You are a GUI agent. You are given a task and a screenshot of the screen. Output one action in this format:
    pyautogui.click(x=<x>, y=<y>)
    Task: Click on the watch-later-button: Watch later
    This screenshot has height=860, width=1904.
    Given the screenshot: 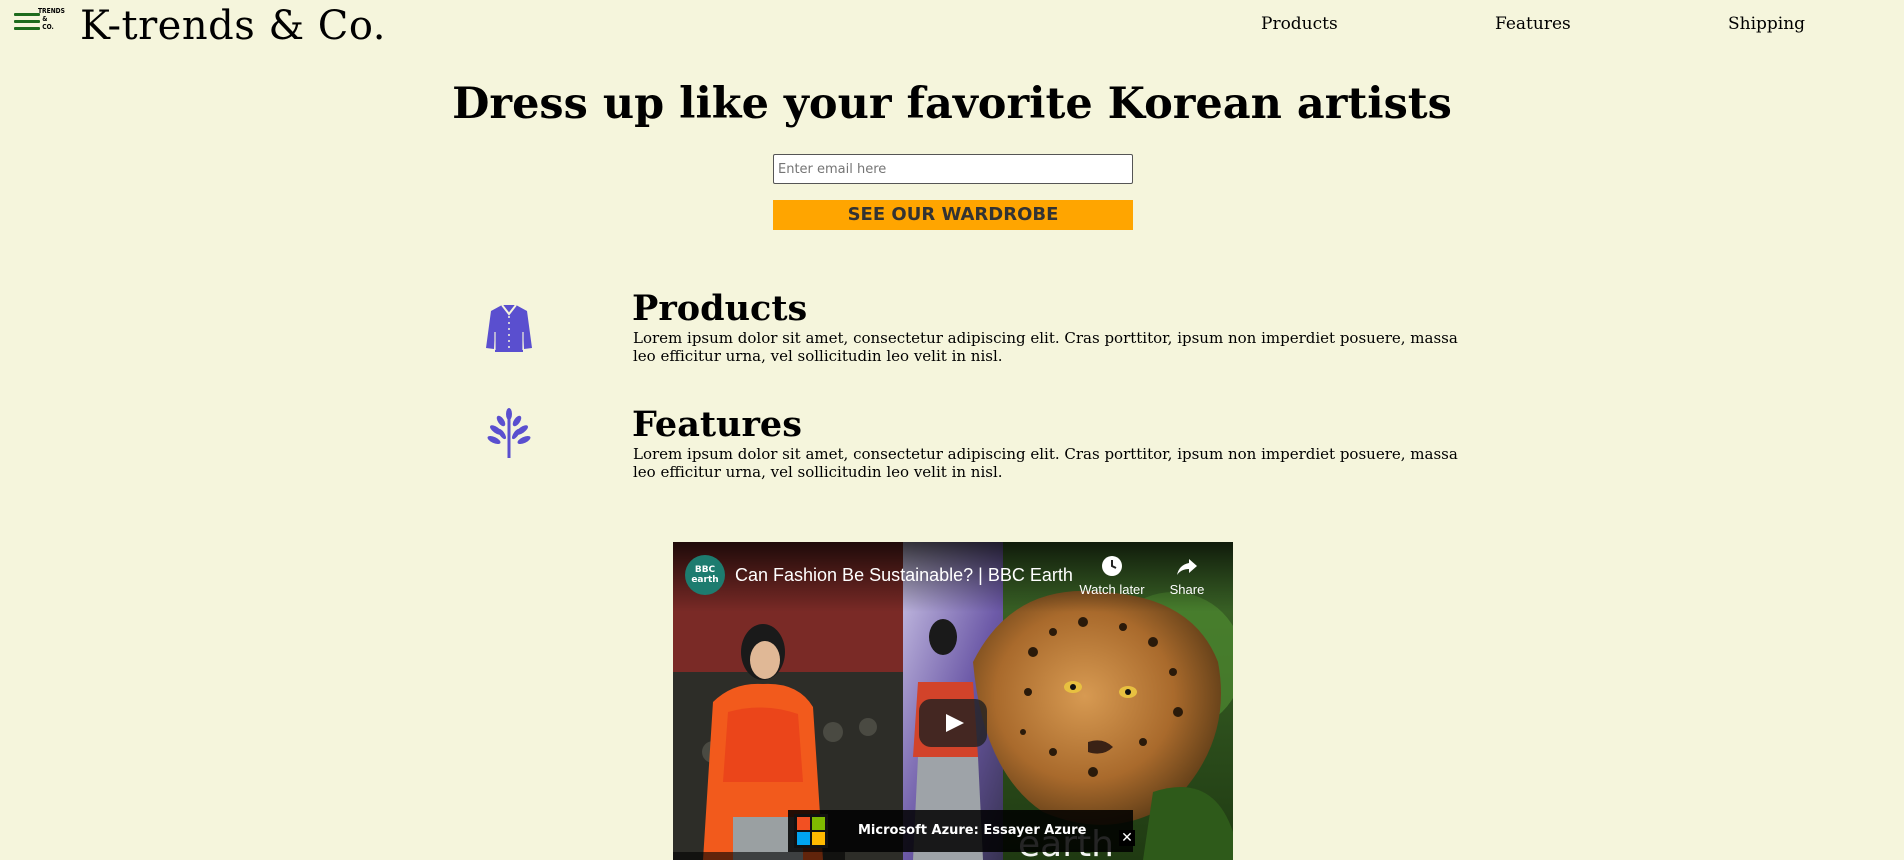 What is the action you would take?
    pyautogui.click(x=1112, y=575)
    